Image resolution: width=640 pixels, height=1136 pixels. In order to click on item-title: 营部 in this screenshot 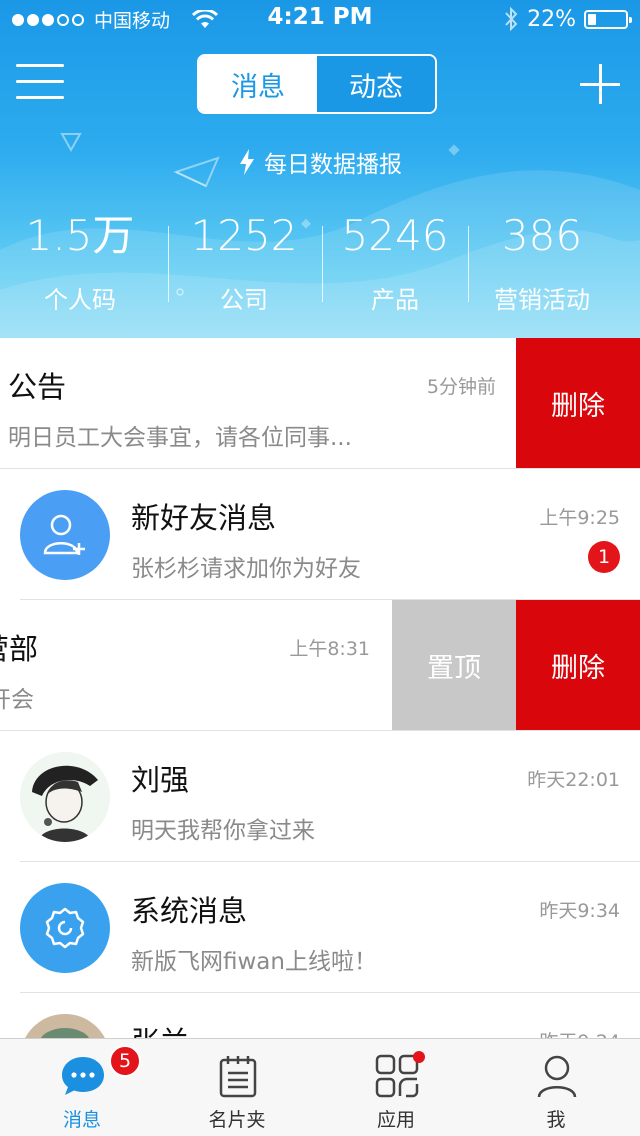, I will do `click(19, 649)`.